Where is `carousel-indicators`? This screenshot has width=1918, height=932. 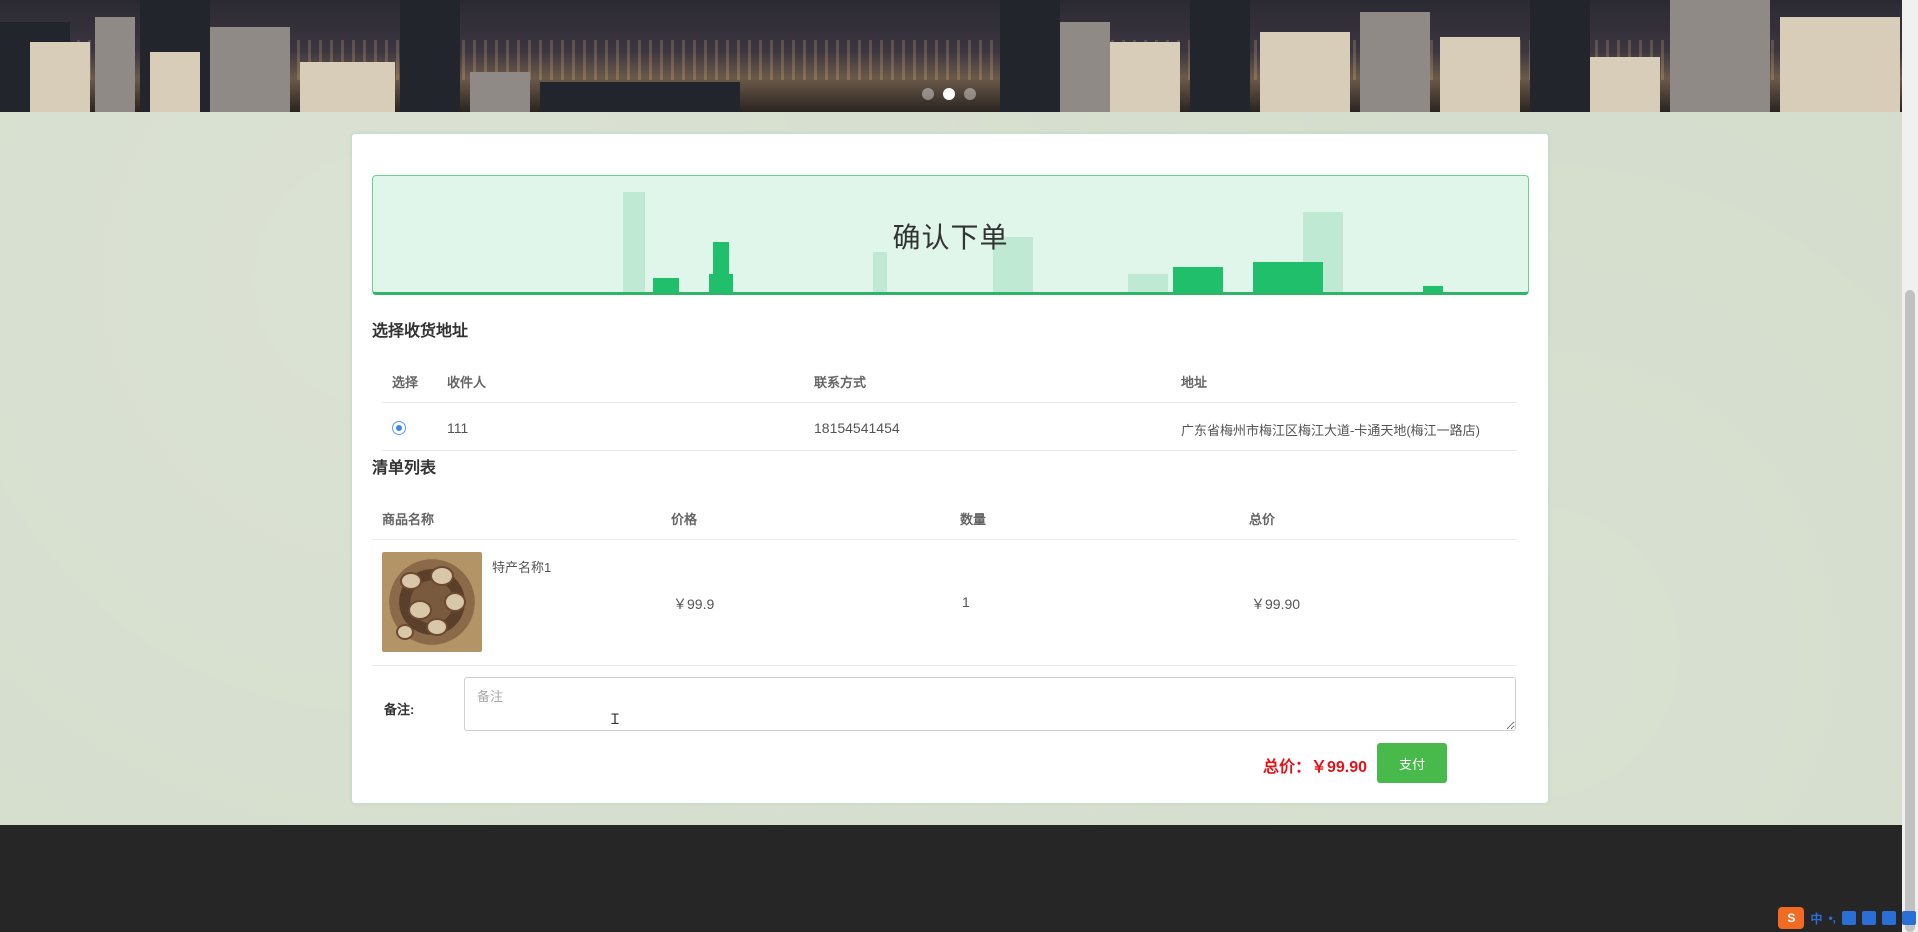
carousel-indicators is located at coordinates (949, 94).